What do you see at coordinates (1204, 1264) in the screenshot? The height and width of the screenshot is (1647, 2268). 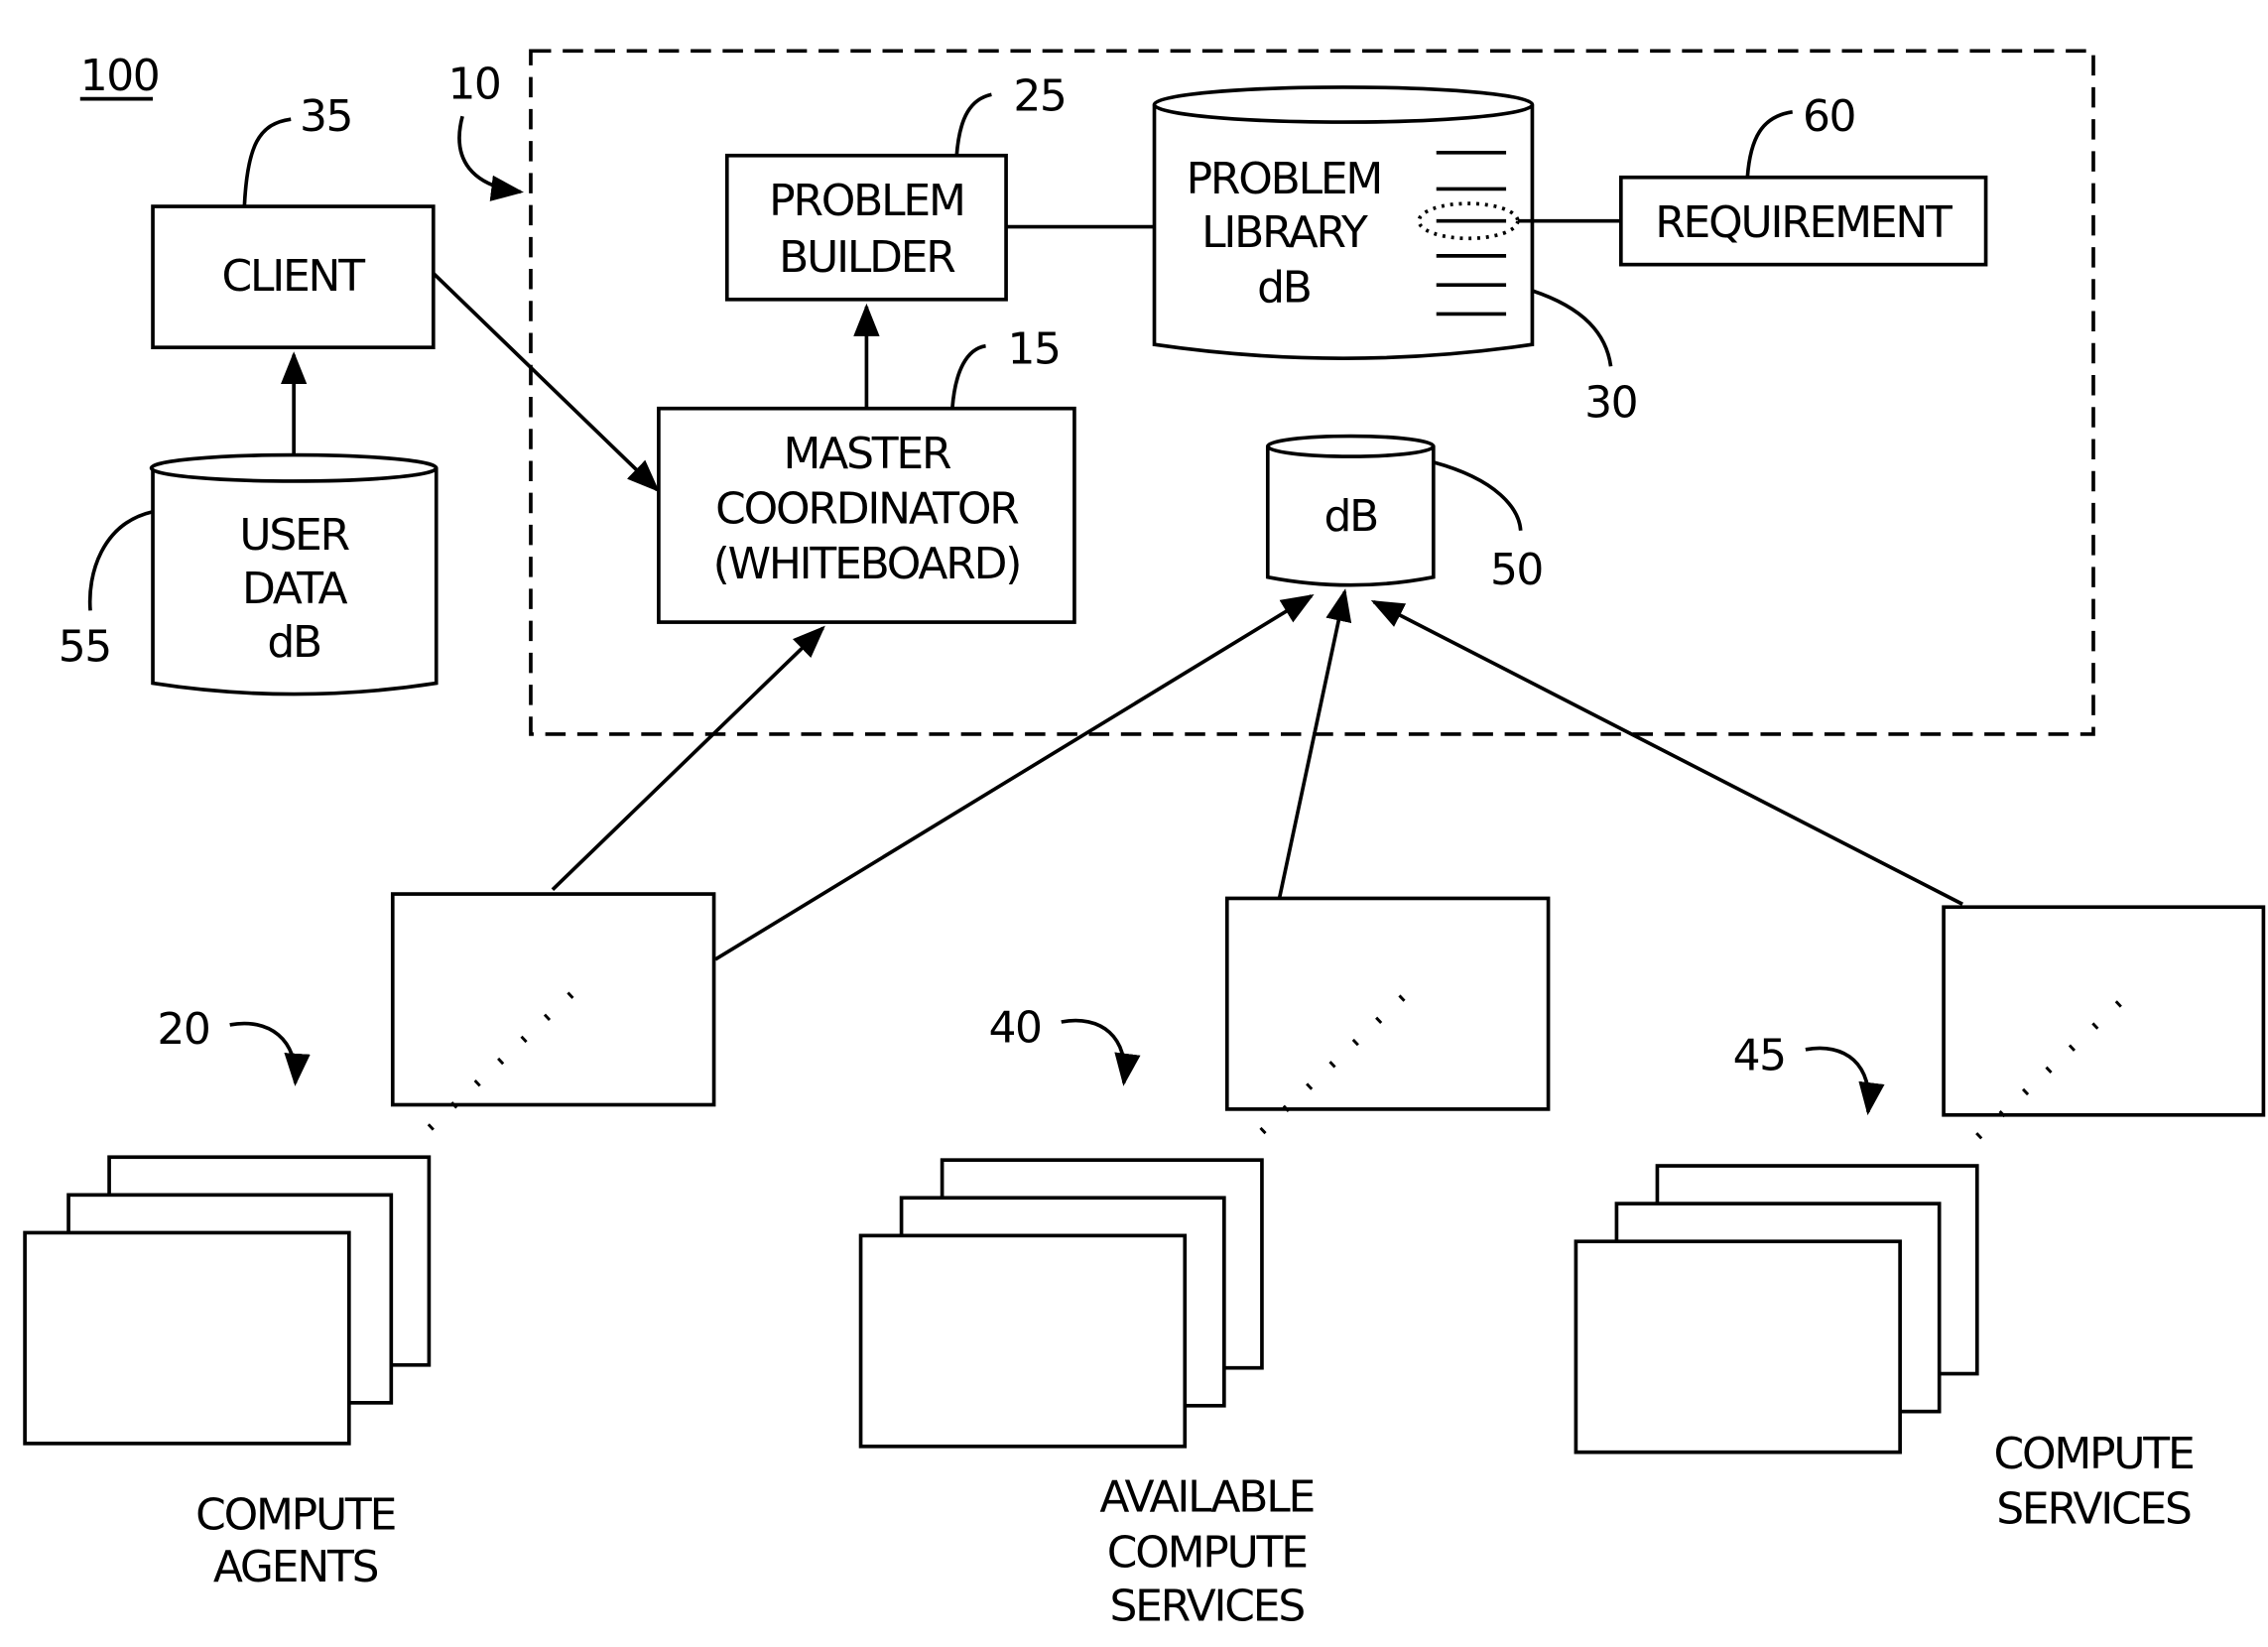 I see `available-compute-services-group: 40 AVAILABLE COMPUTE SERVICES` at bounding box center [1204, 1264].